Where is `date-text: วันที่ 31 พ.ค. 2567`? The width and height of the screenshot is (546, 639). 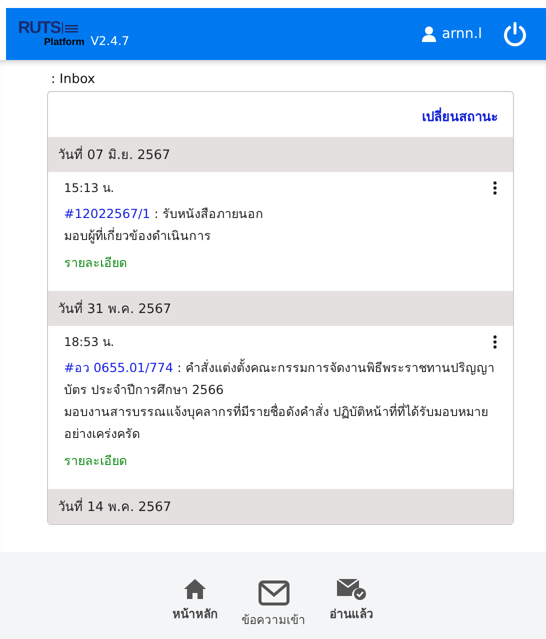 date-text: วันที่ 31 พ.ค. 2567 is located at coordinates (115, 309).